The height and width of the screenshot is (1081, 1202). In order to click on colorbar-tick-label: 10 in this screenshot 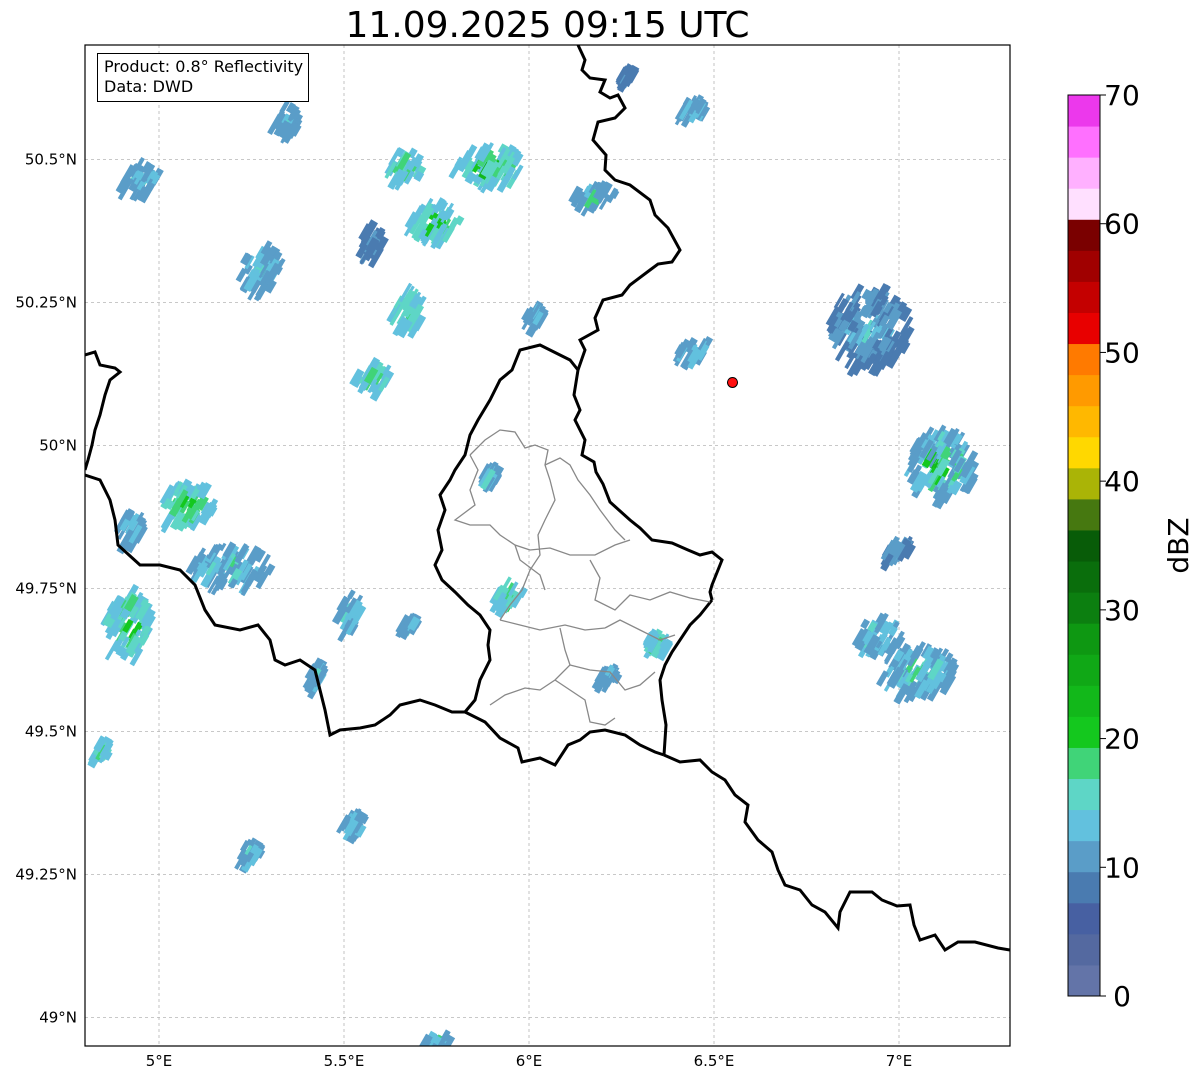, I will do `click(1122, 867)`.